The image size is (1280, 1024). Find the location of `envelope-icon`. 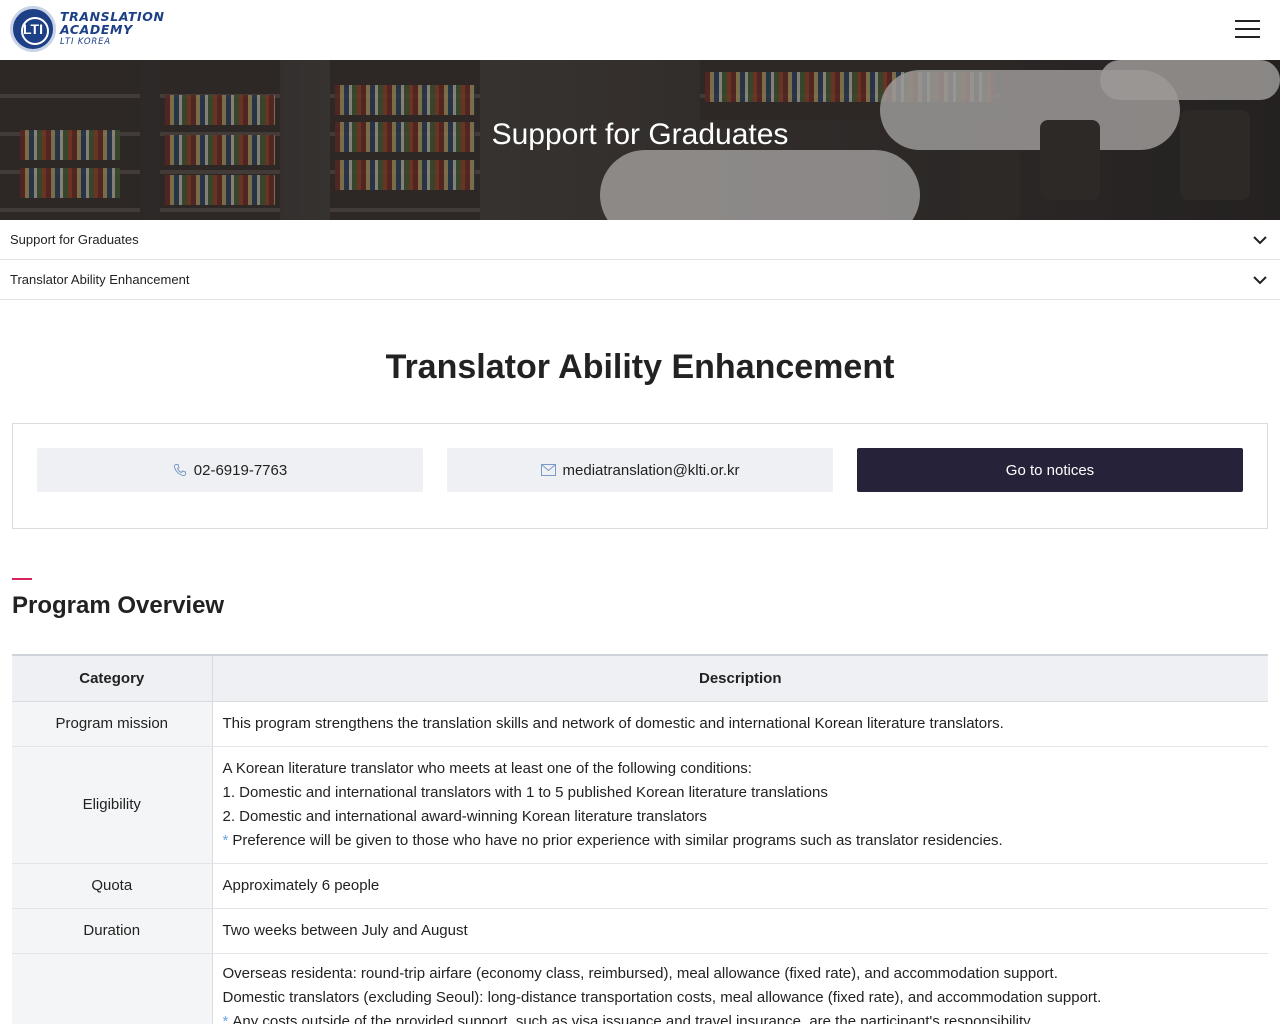

envelope-icon is located at coordinates (548, 470).